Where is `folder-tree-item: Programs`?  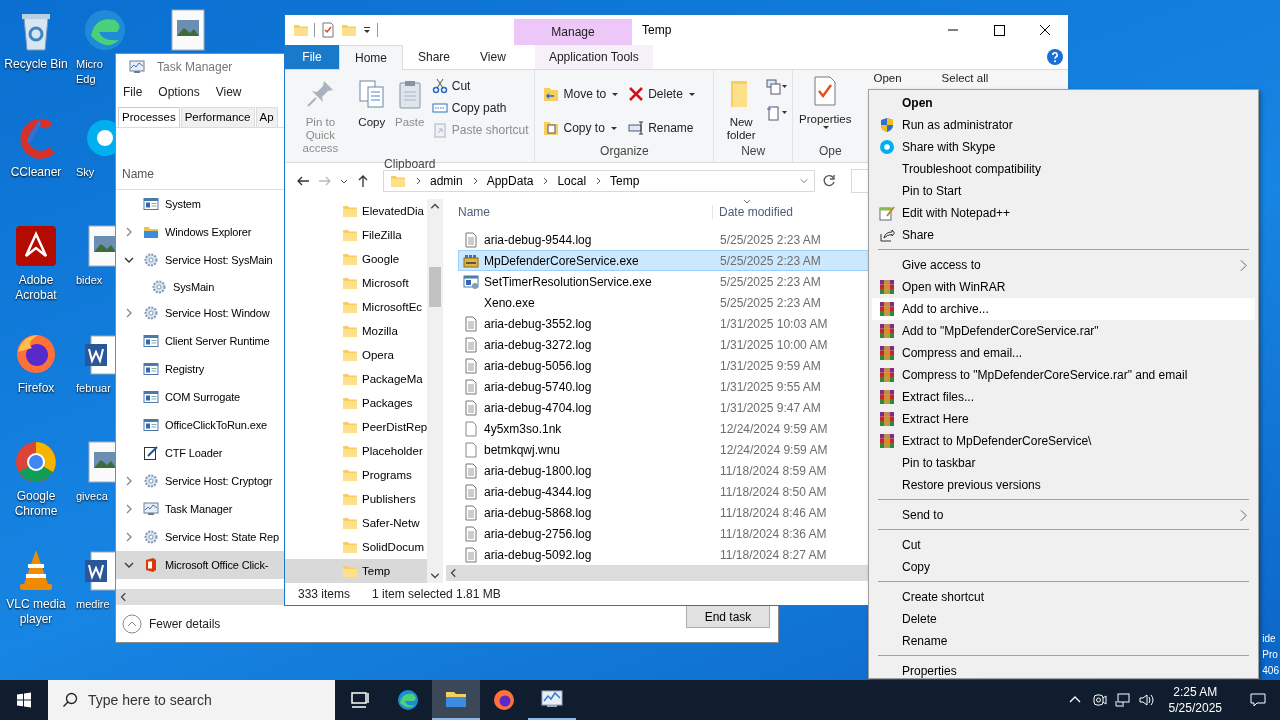
folder-tree-item: Programs is located at coordinates (356, 475).